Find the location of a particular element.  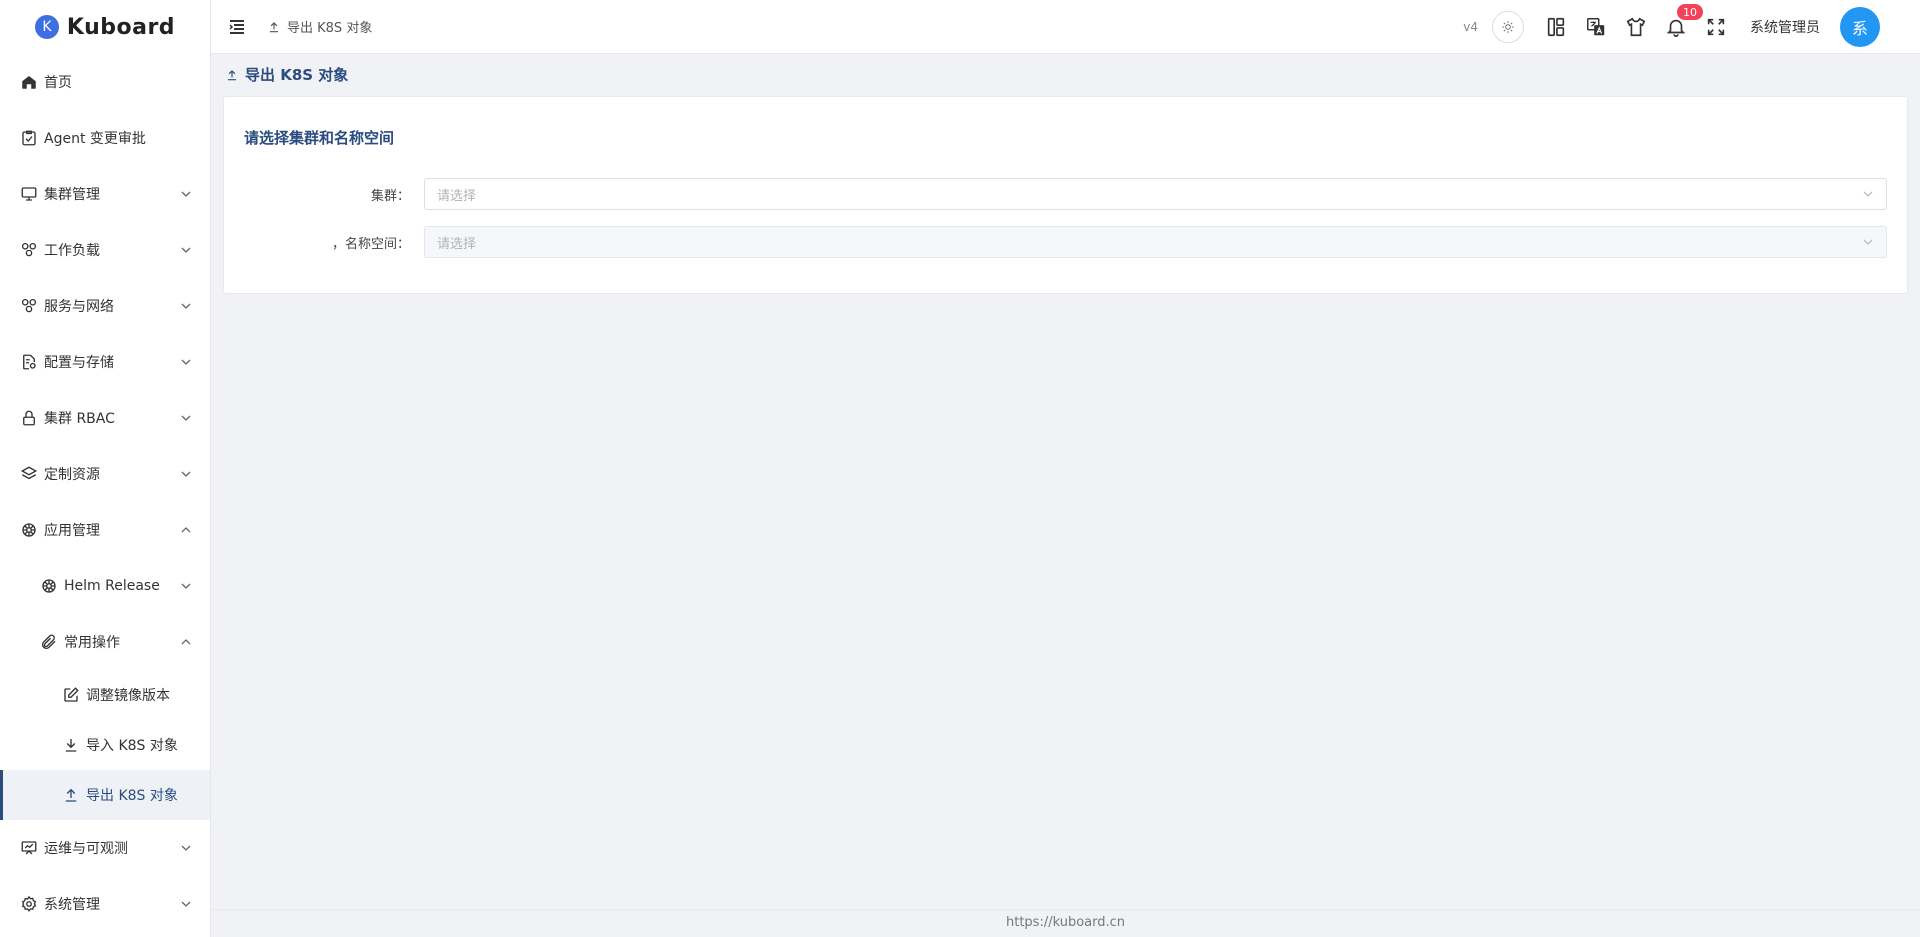

notification-bell-icon: 10 is located at coordinates (1684, 20).